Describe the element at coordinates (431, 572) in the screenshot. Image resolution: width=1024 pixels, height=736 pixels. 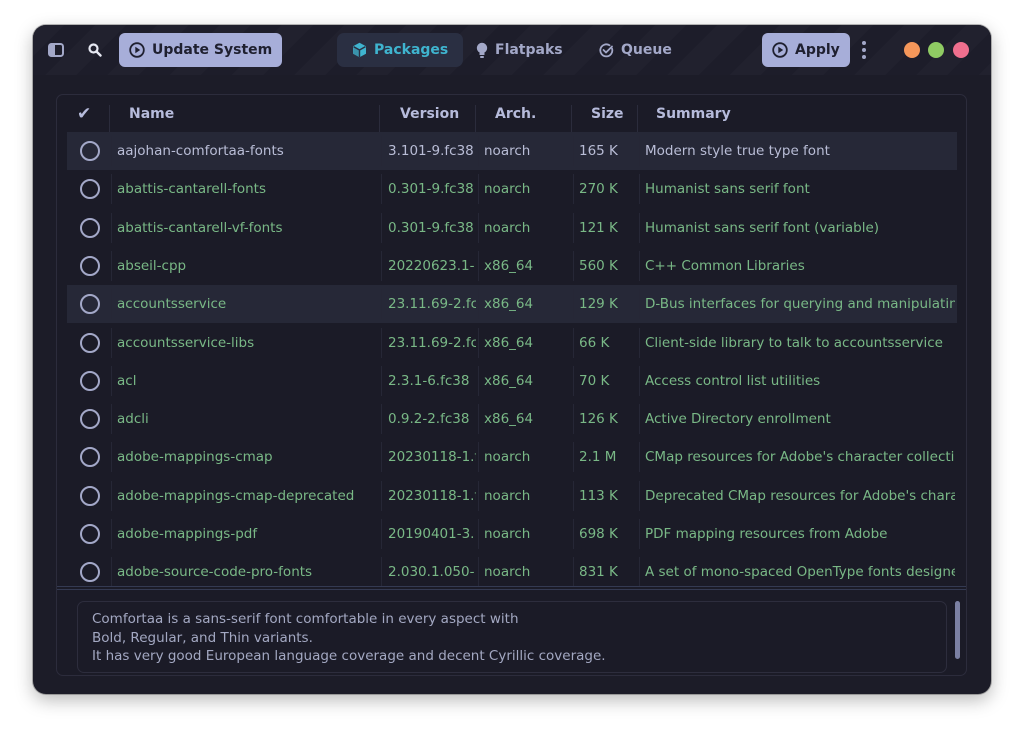
I see `package-version: 2.030.1.050-` at that location.